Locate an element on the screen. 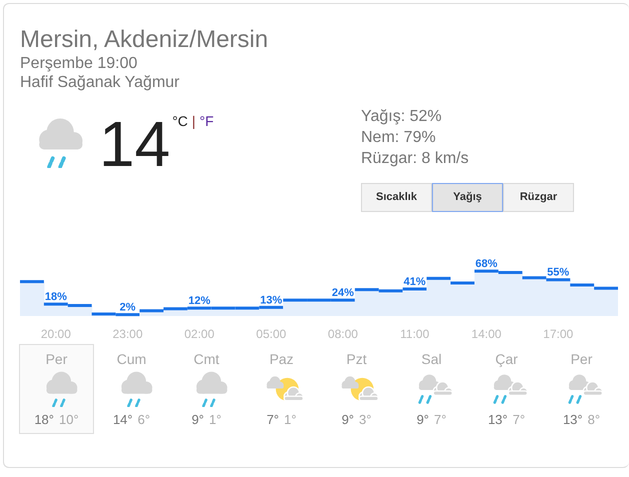 The image size is (629, 477). time-label: 17:00 is located at coordinates (558, 334).